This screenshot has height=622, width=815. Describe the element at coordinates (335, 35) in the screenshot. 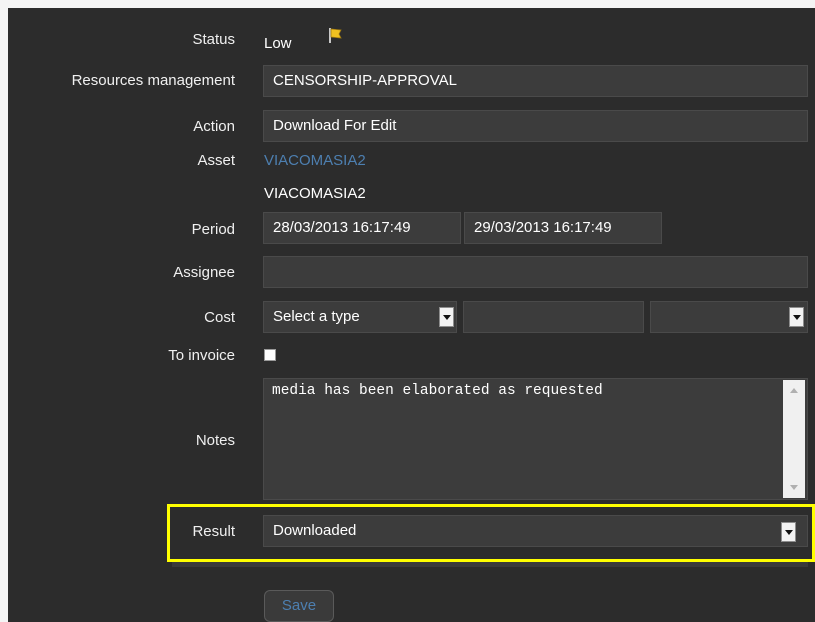

I see `flag-icon` at that location.